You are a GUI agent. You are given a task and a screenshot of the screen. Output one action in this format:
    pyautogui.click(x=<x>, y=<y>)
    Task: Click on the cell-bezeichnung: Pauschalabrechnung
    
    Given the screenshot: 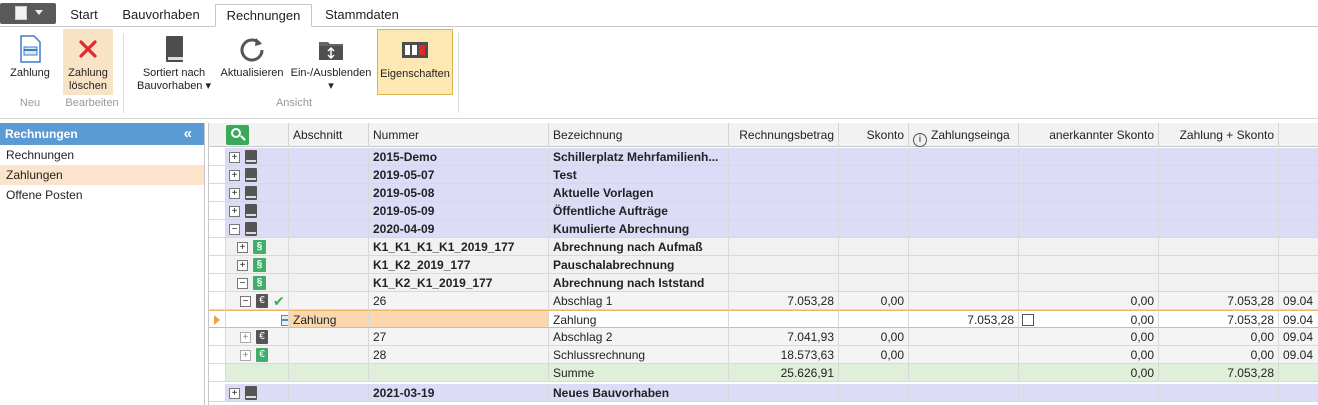 What is the action you would take?
    pyautogui.click(x=639, y=265)
    